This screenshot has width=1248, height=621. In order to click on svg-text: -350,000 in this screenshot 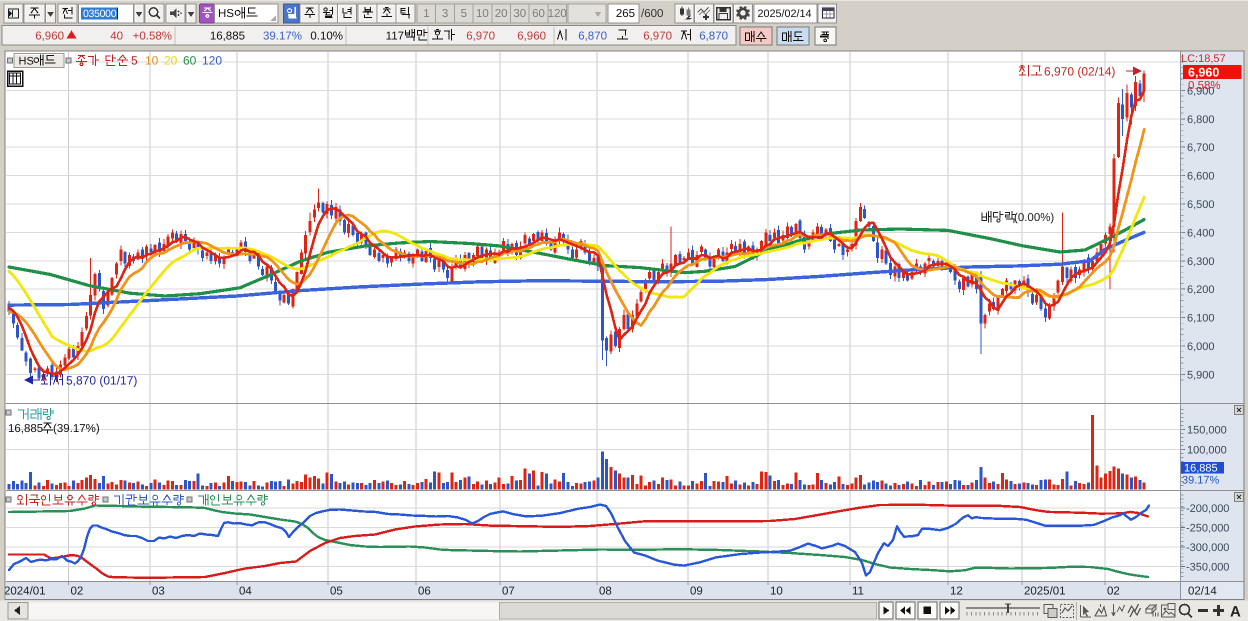, I will do `click(1207, 567)`.